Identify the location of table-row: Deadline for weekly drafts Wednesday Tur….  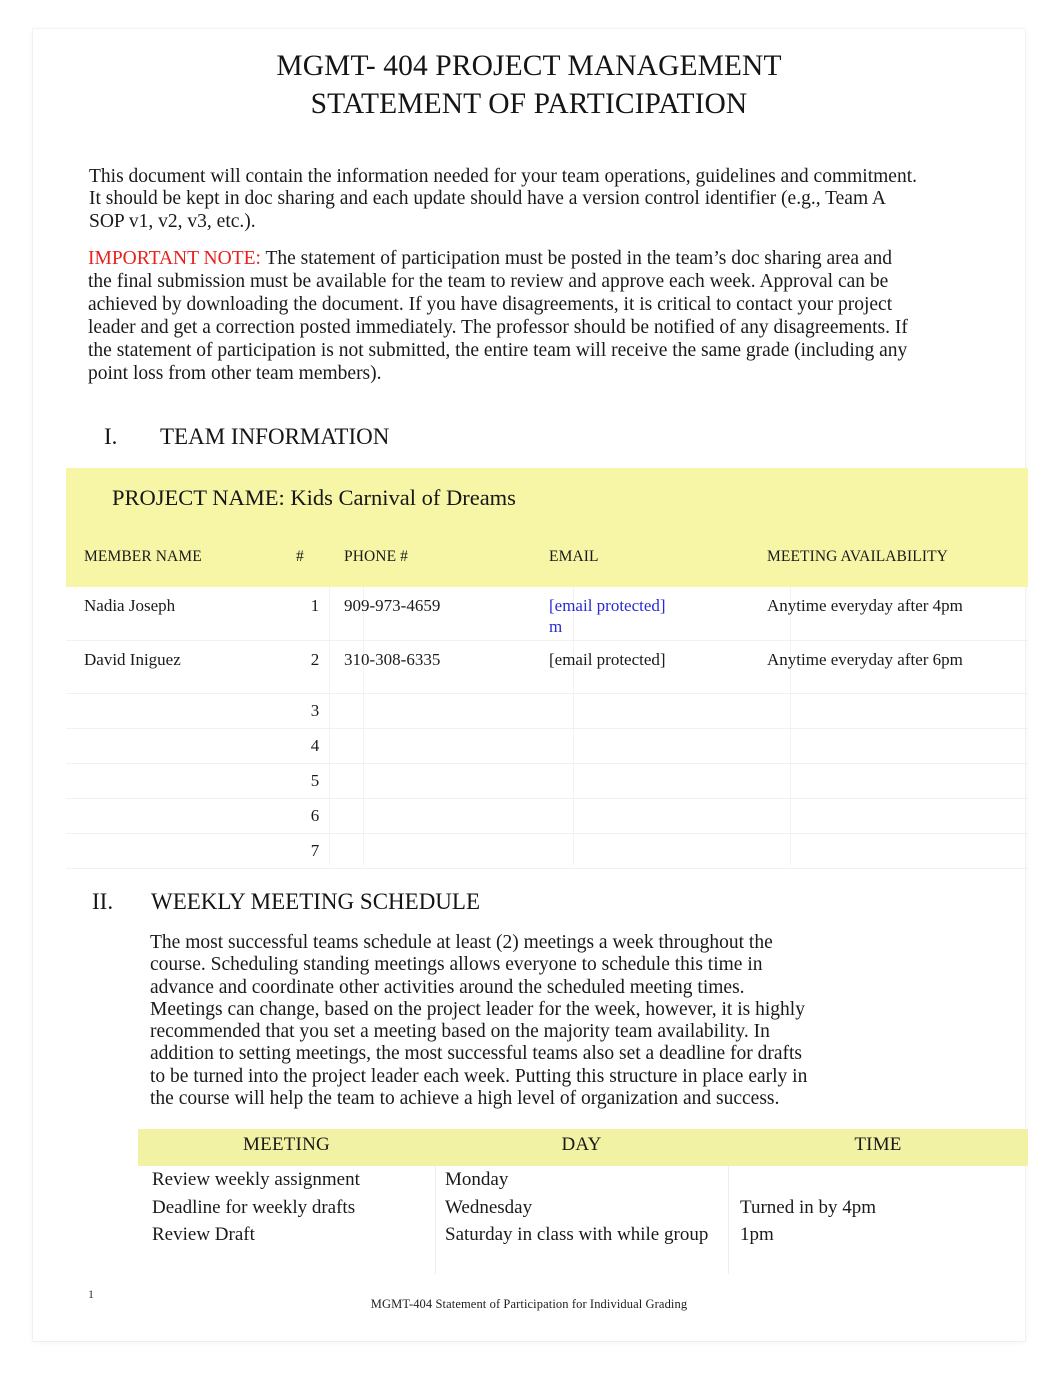
(583, 1208).